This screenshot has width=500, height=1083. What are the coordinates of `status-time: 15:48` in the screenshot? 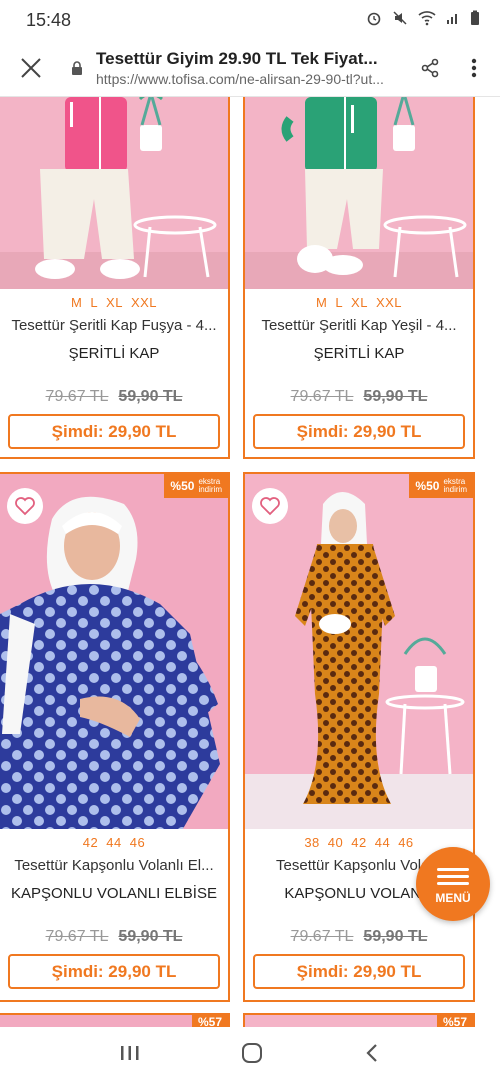 It's located at (49, 19).